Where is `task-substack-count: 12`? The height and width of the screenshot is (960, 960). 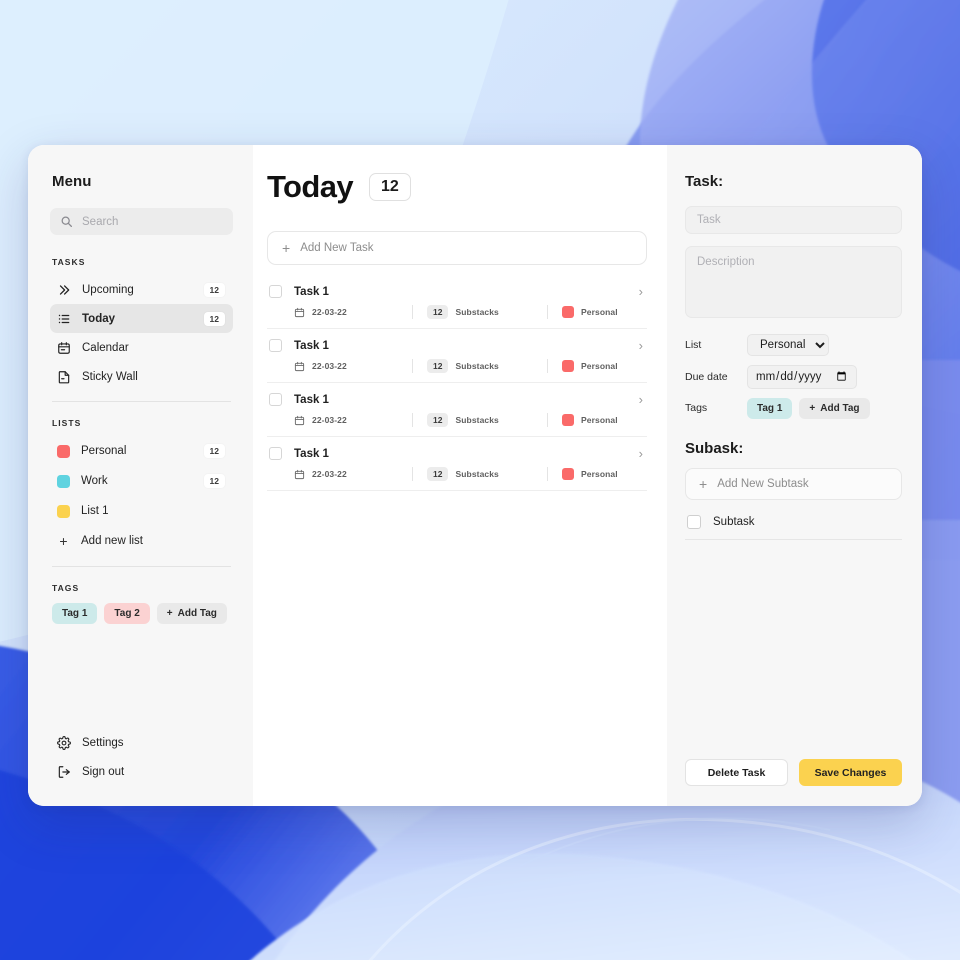
task-substack-count: 12 is located at coordinates (438, 474).